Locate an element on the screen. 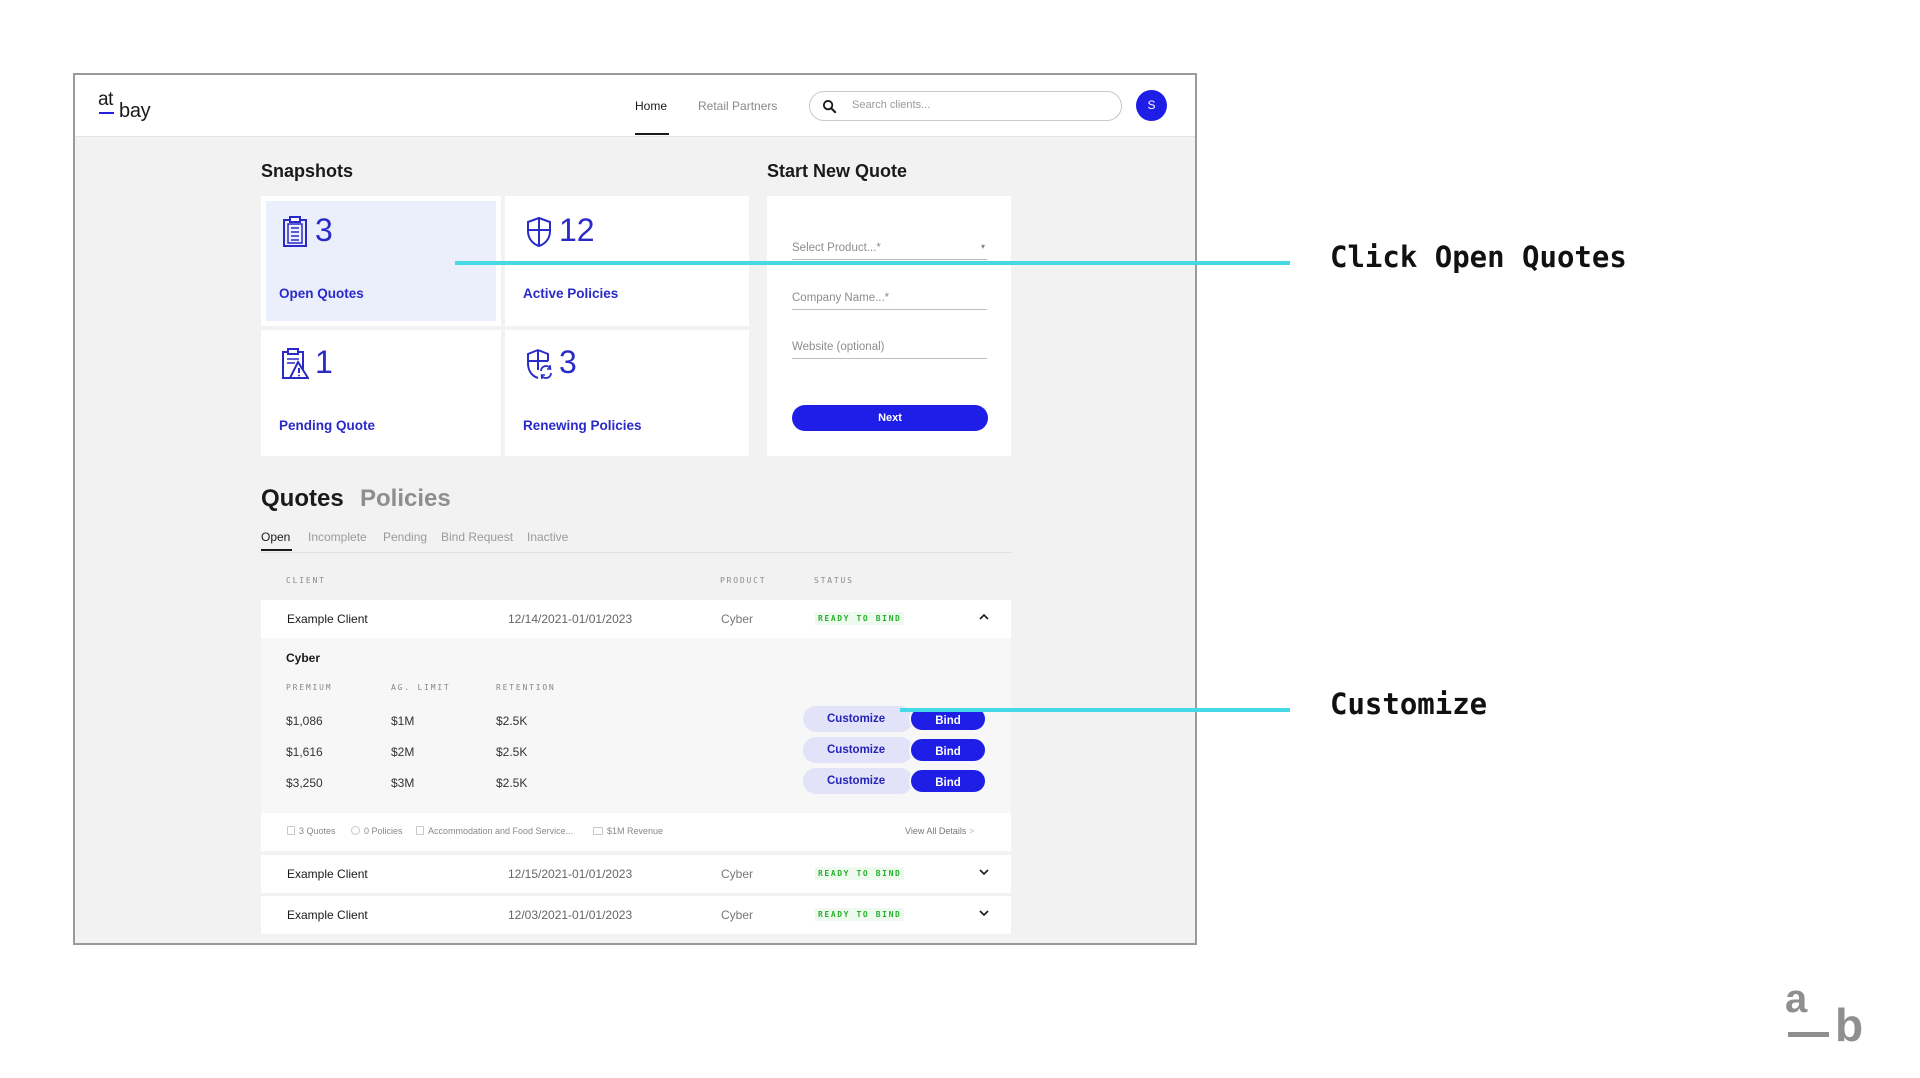  active-policies-label: Active Policies is located at coordinates (571, 293).